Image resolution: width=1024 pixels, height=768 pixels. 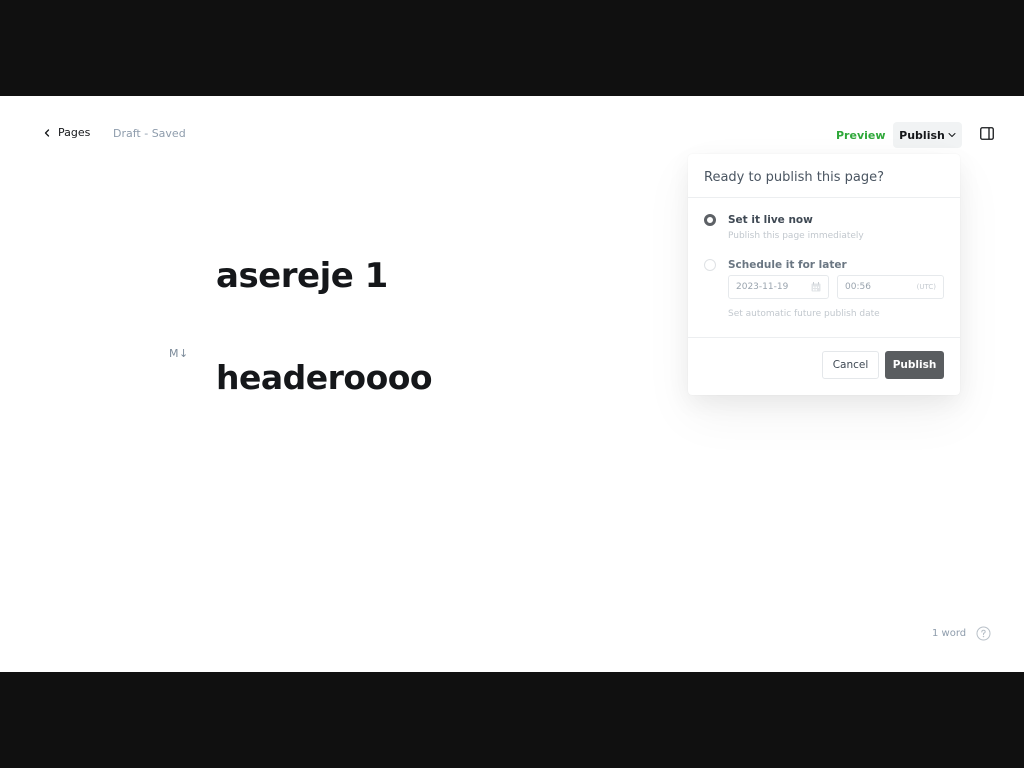 What do you see at coordinates (949, 633) in the screenshot?
I see `word-count: 1 word` at bounding box center [949, 633].